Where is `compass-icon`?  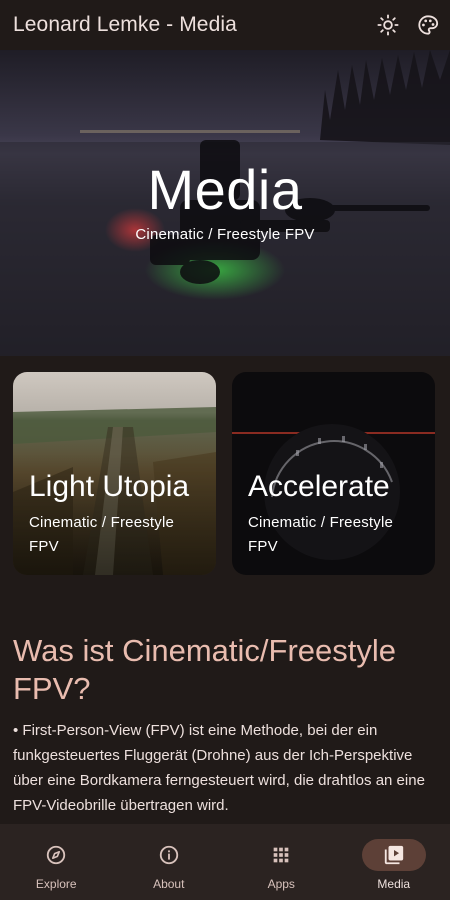
compass-icon is located at coordinates (56, 855).